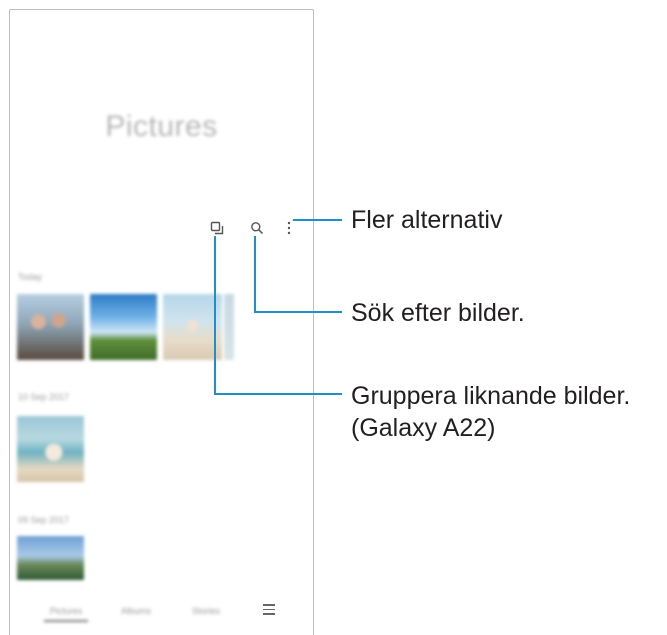  What do you see at coordinates (317, 220) in the screenshot?
I see `callout-line-more-options` at bounding box center [317, 220].